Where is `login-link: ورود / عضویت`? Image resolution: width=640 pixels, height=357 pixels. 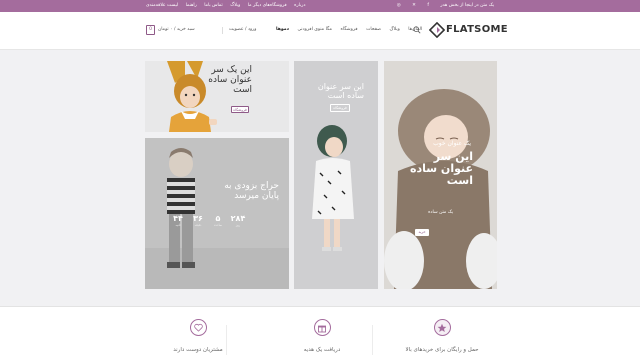 login-link: ورود / عضویت is located at coordinates (242, 29).